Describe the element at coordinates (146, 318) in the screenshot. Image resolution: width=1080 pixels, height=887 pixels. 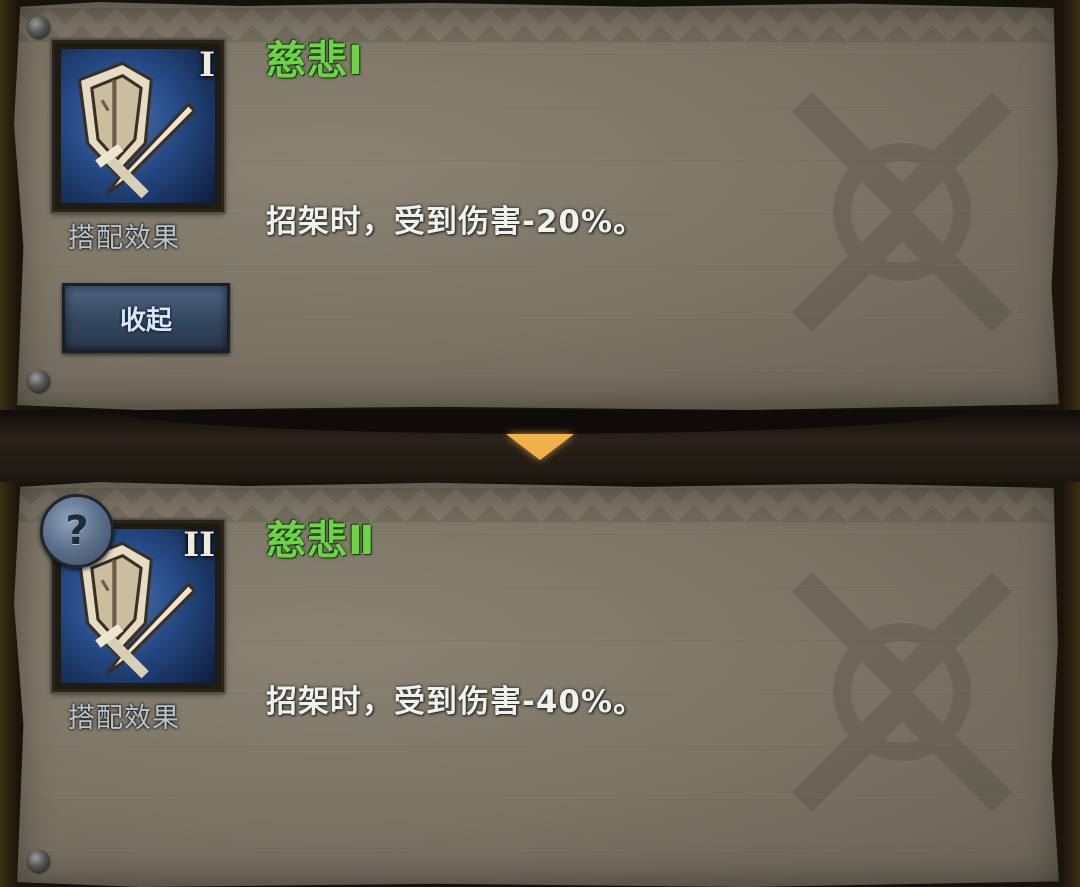
I see `collapse-button: 收起` at that location.